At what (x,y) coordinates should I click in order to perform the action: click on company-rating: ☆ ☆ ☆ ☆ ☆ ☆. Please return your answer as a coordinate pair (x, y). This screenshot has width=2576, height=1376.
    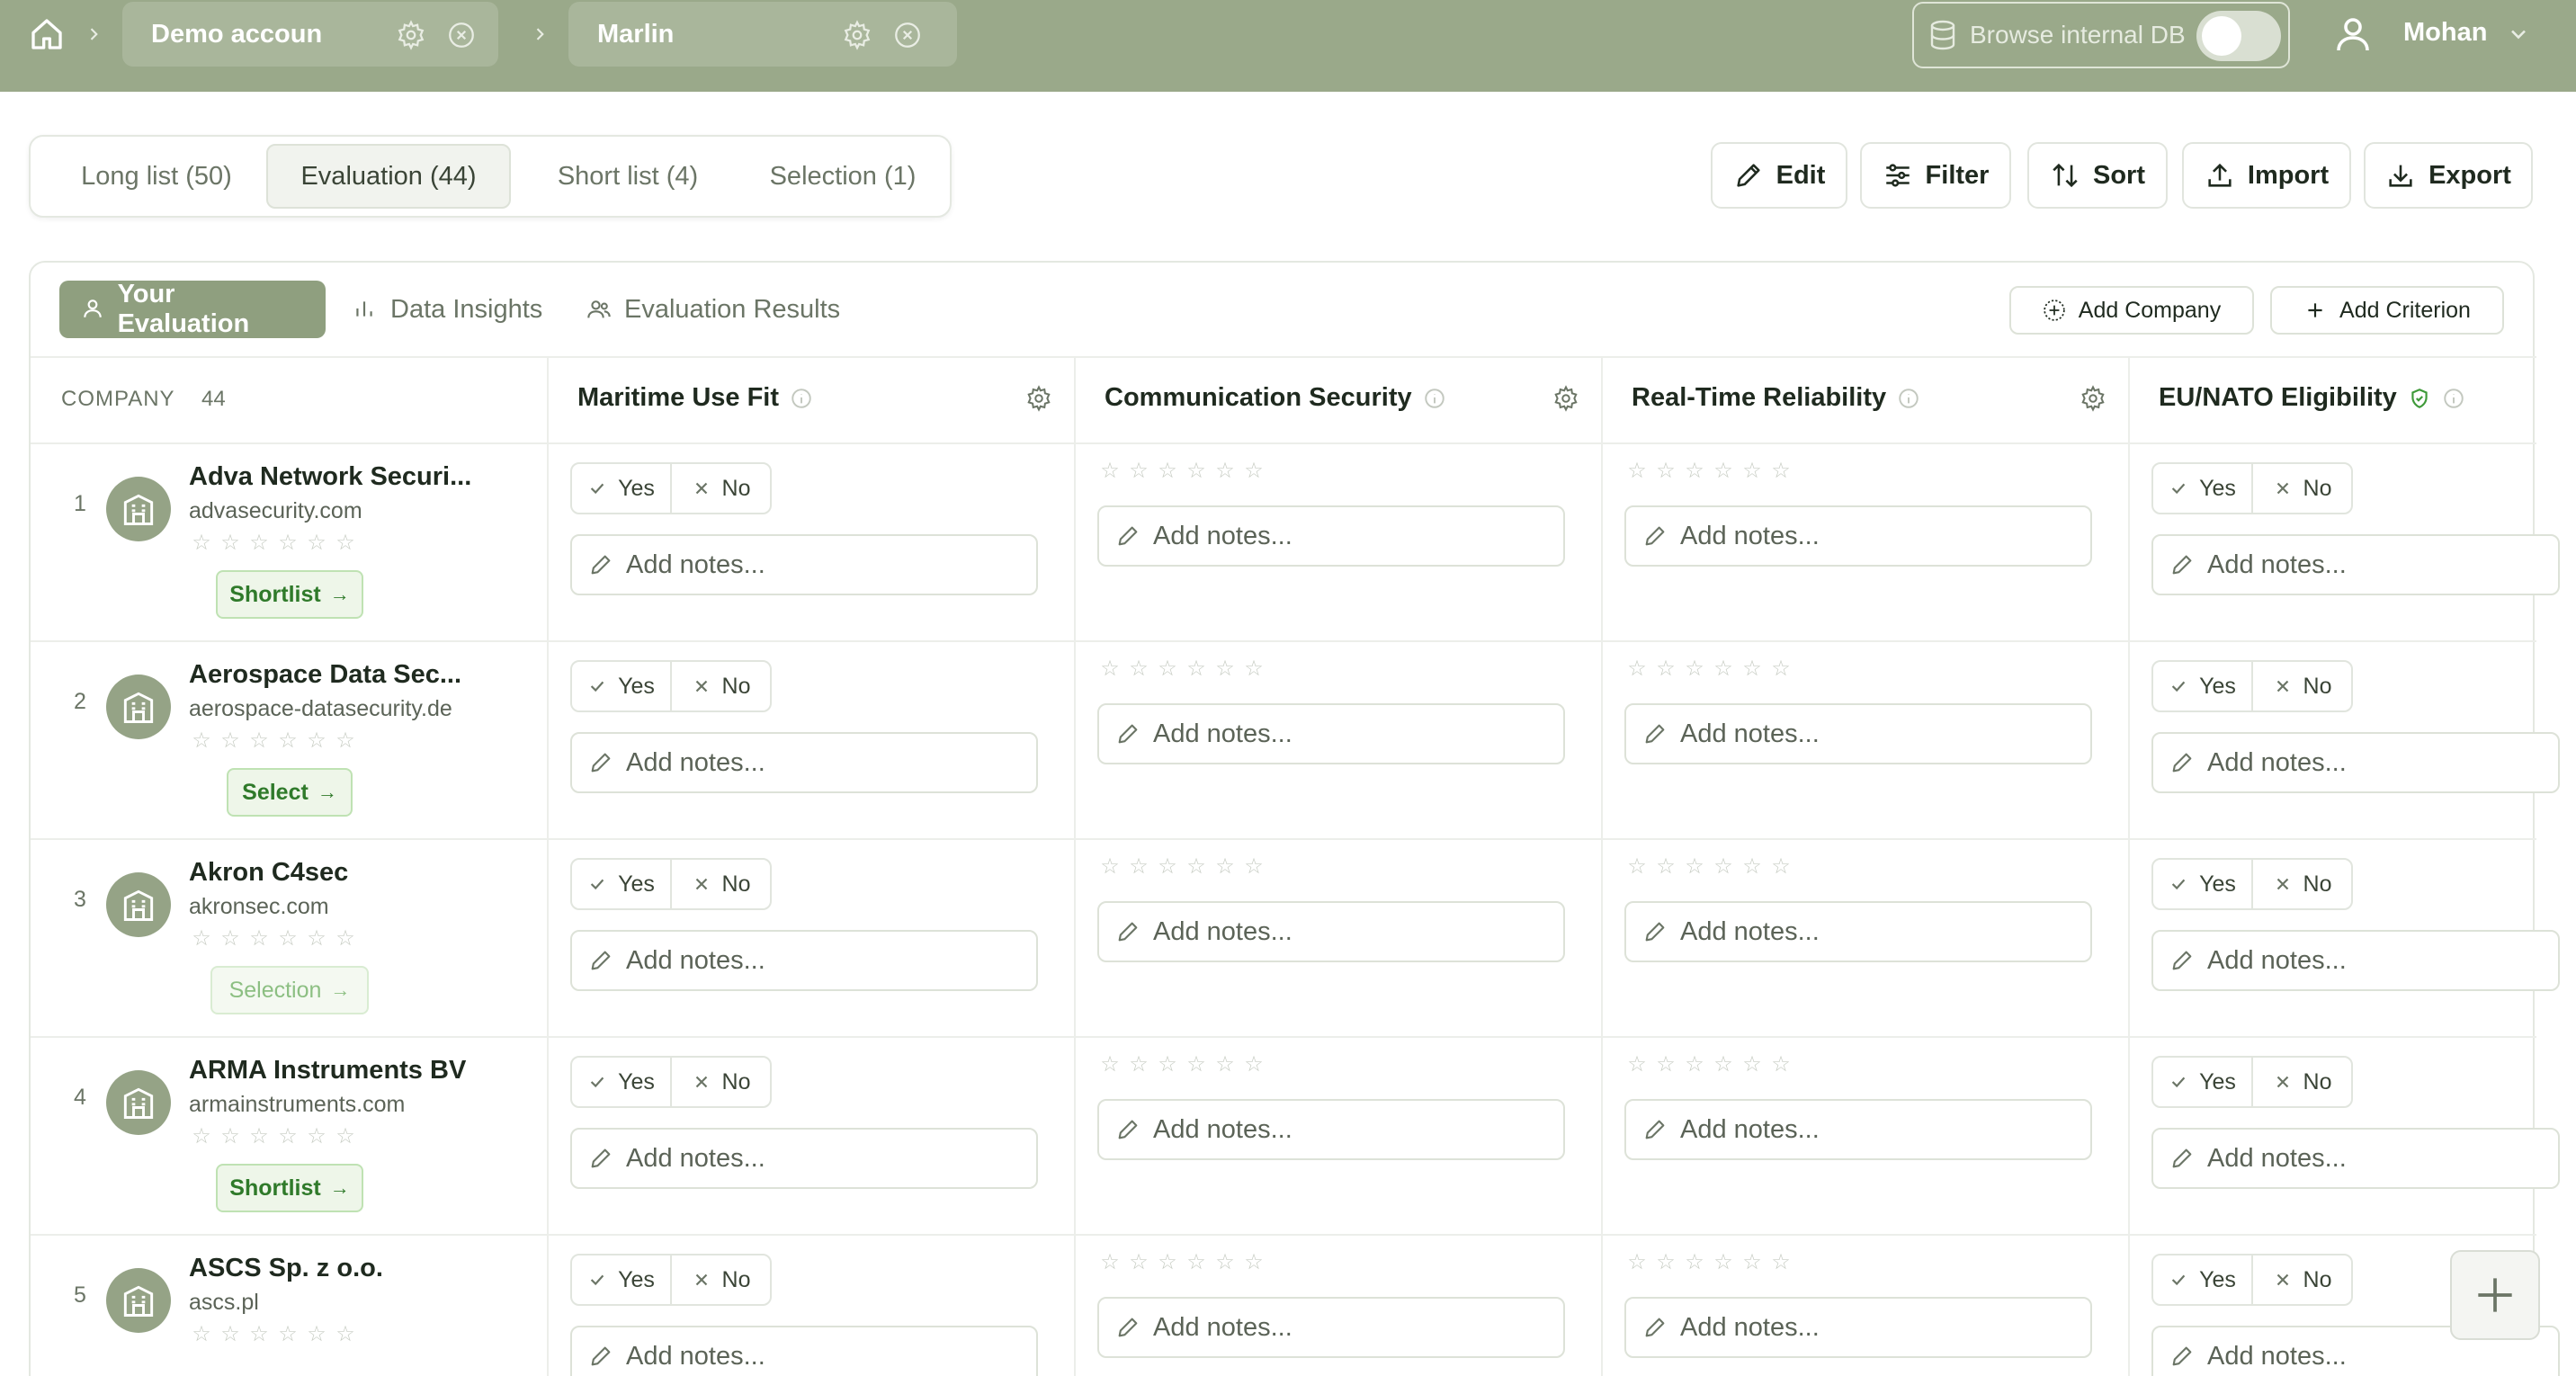
    Looking at the image, I should click on (273, 543).